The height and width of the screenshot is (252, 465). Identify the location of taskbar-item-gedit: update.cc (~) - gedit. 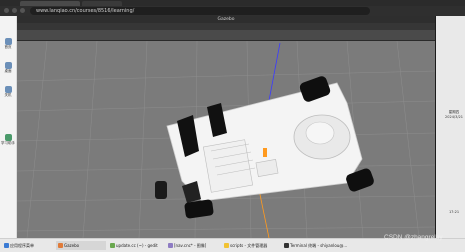
(136, 245).